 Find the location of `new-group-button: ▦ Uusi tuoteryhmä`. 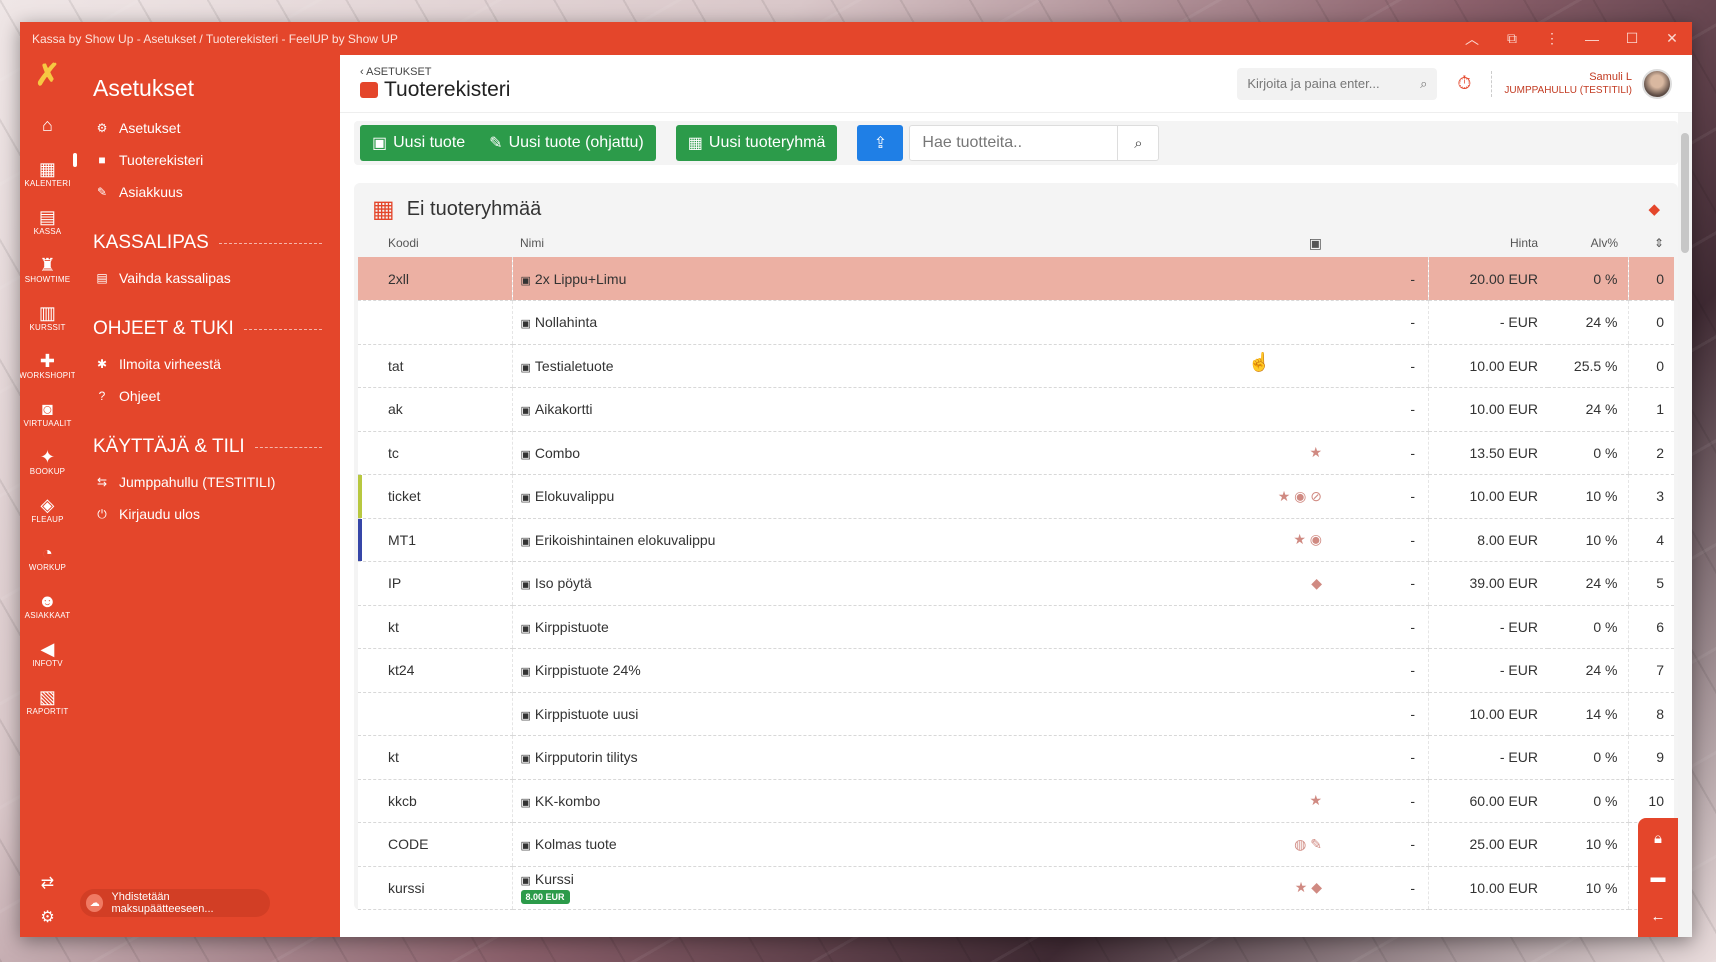

new-group-button: ▦ Uusi tuoteryhmä is located at coordinates (756, 143).